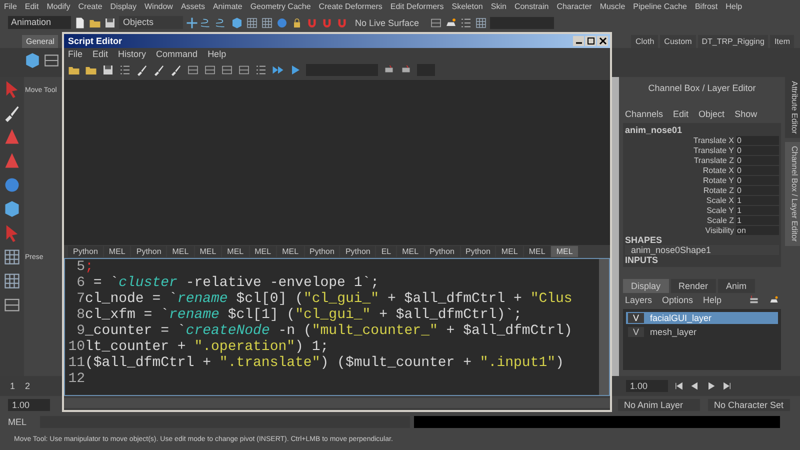 This screenshot has width=800, height=450. I want to click on menu-item: Modify, so click(58, 6).